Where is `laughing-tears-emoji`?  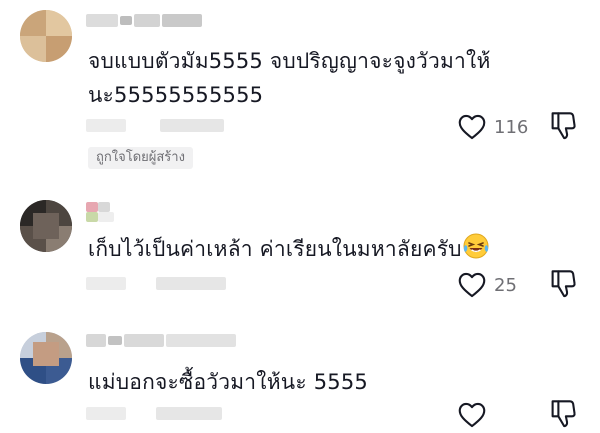 laughing-tears-emoji is located at coordinates (476, 251).